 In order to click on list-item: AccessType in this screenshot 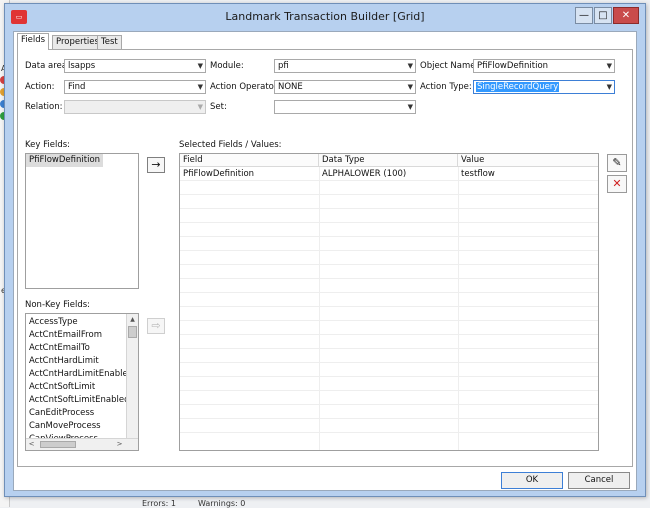, I will do `click(76, 322)`.